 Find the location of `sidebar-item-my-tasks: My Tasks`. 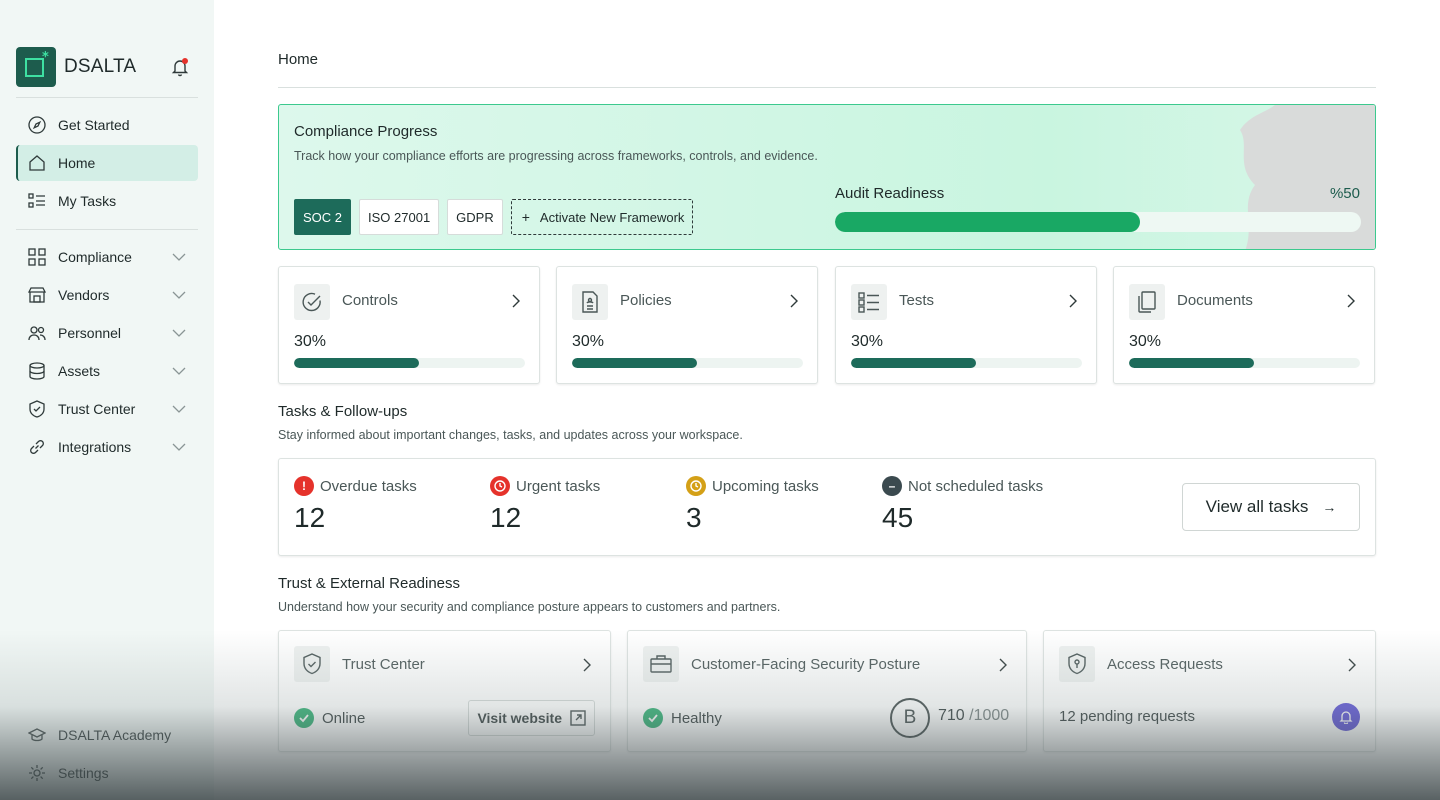

sidebar-item-my-tasks: My Tasks is located at coordinates (107, 201).